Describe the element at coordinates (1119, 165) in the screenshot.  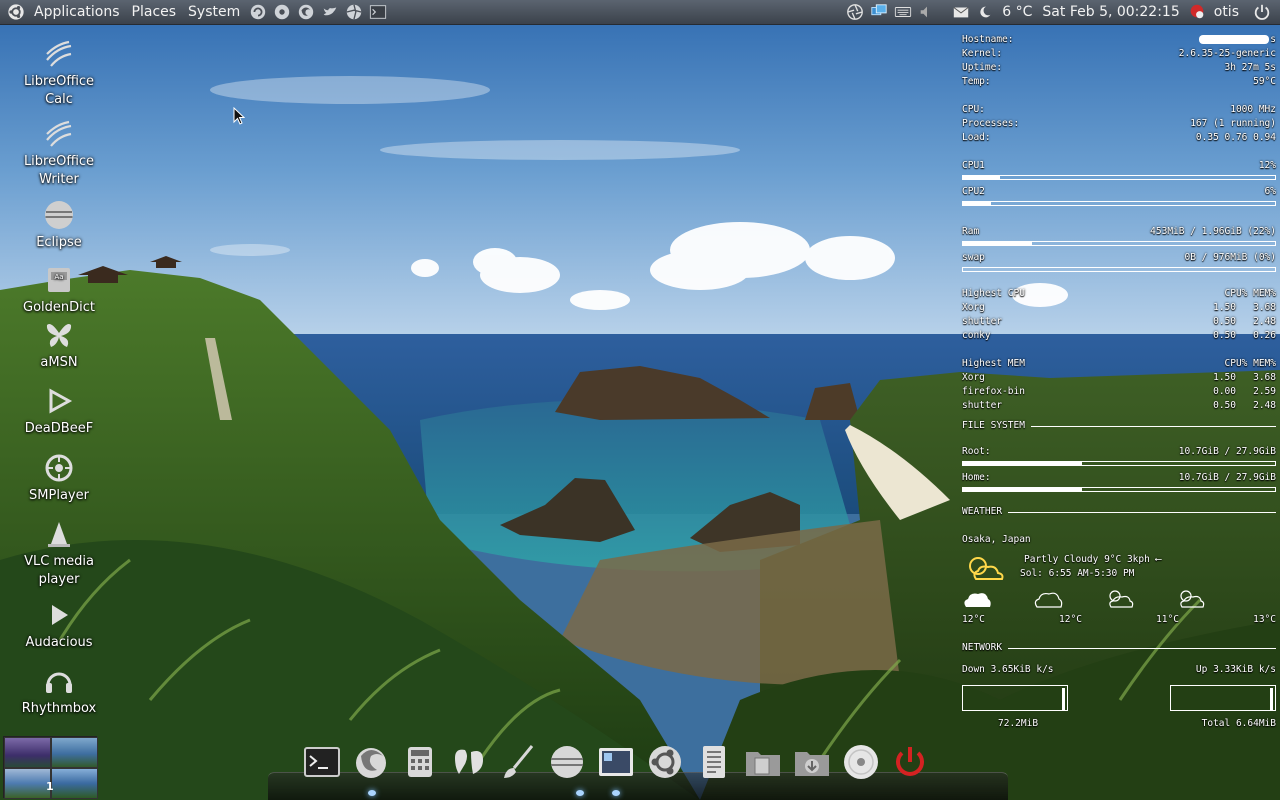
I see `conky-row-cpu1: CPU1 12%` at that location.